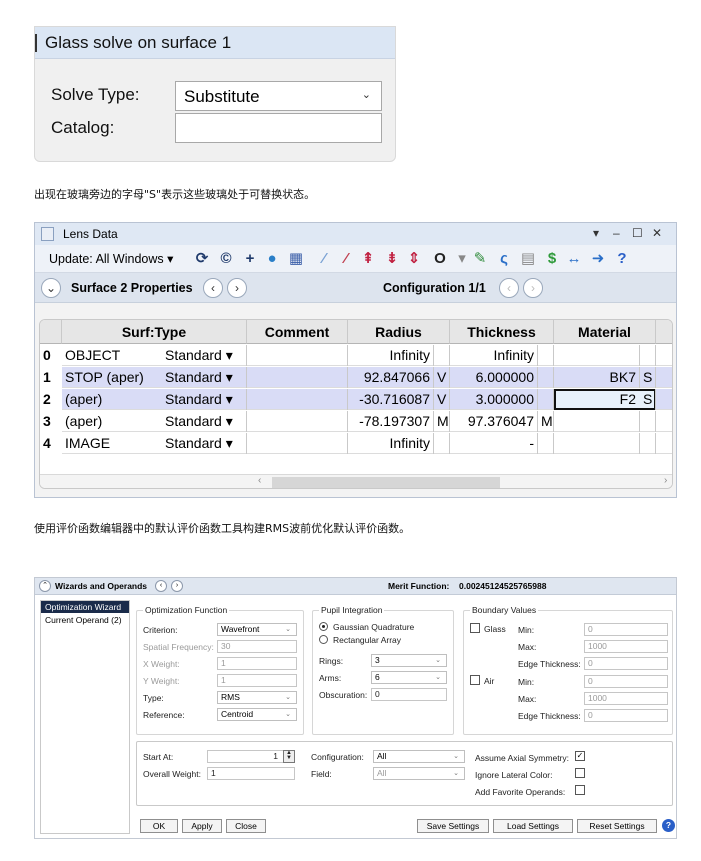 The image size is (701, 861). Describe the element at coordinates (626, 698) in the screenshot. I see `air-max-field: 1000` at that location.